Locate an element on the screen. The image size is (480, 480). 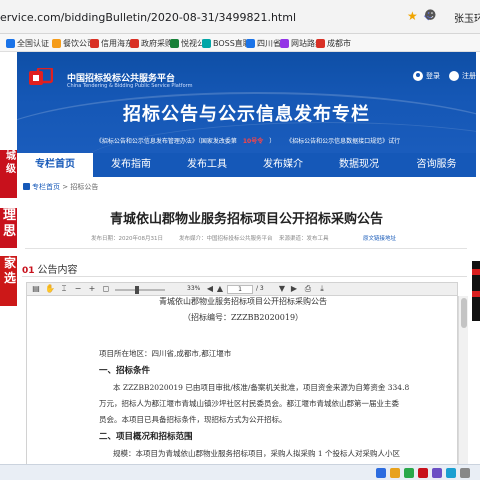
platform-logo-icon is located at coordinates (41, 78).